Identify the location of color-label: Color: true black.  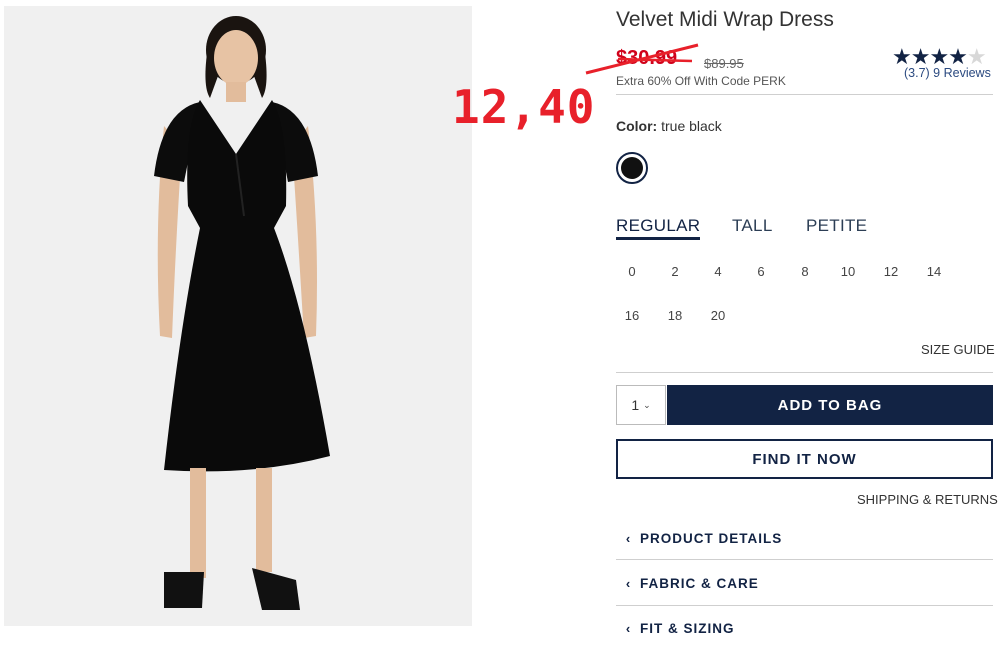
(669, 126).